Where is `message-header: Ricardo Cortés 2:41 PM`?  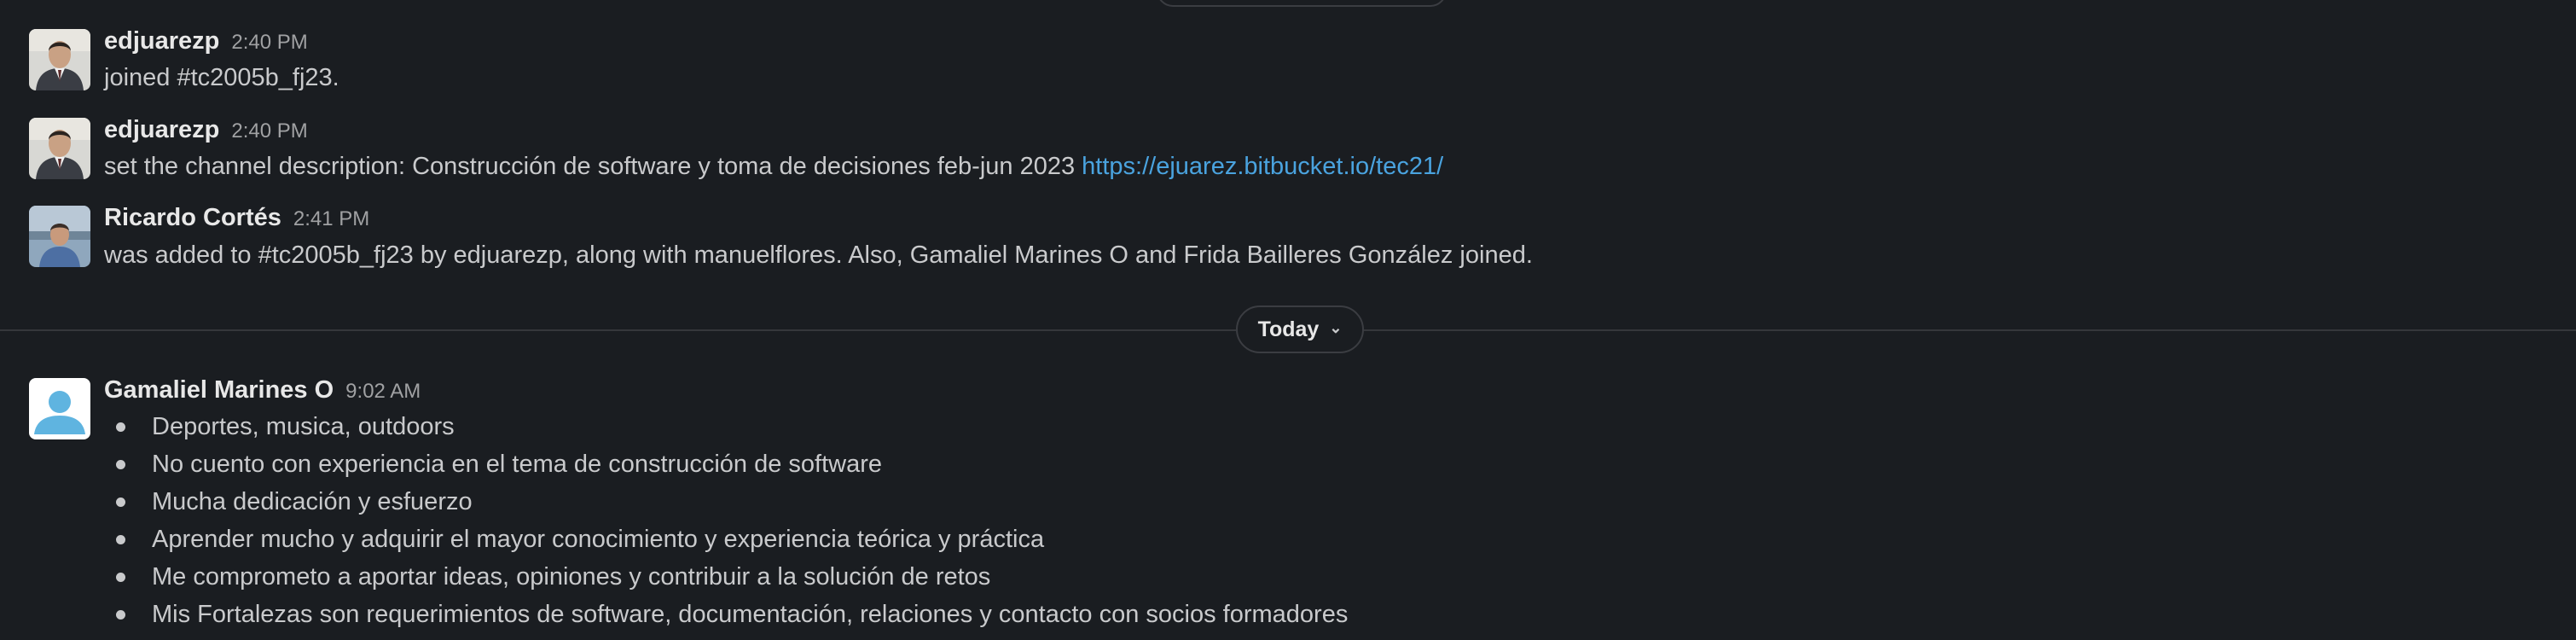 message-header: Ricardo Cortés 2:41 PM is located at coordinates (236, 218).